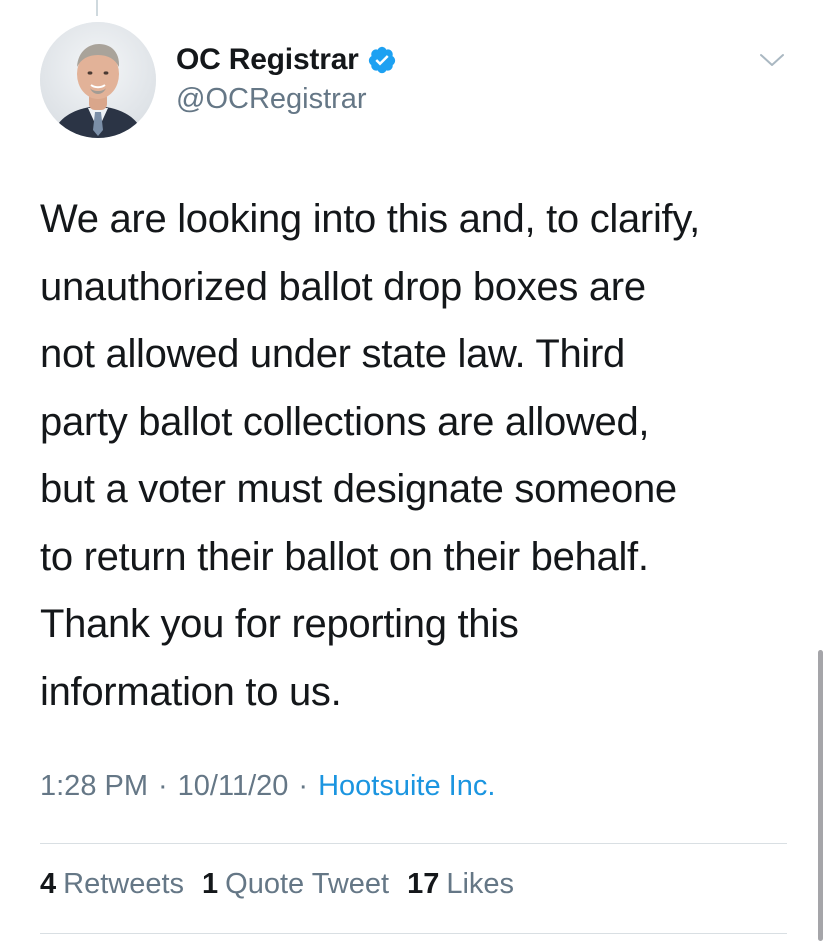 This screenshot has width=827, height=941. Describe the element at coordinates (307, 884) in the screenshot. I see `quote-tweets-label: Quote Tweet` at that location.